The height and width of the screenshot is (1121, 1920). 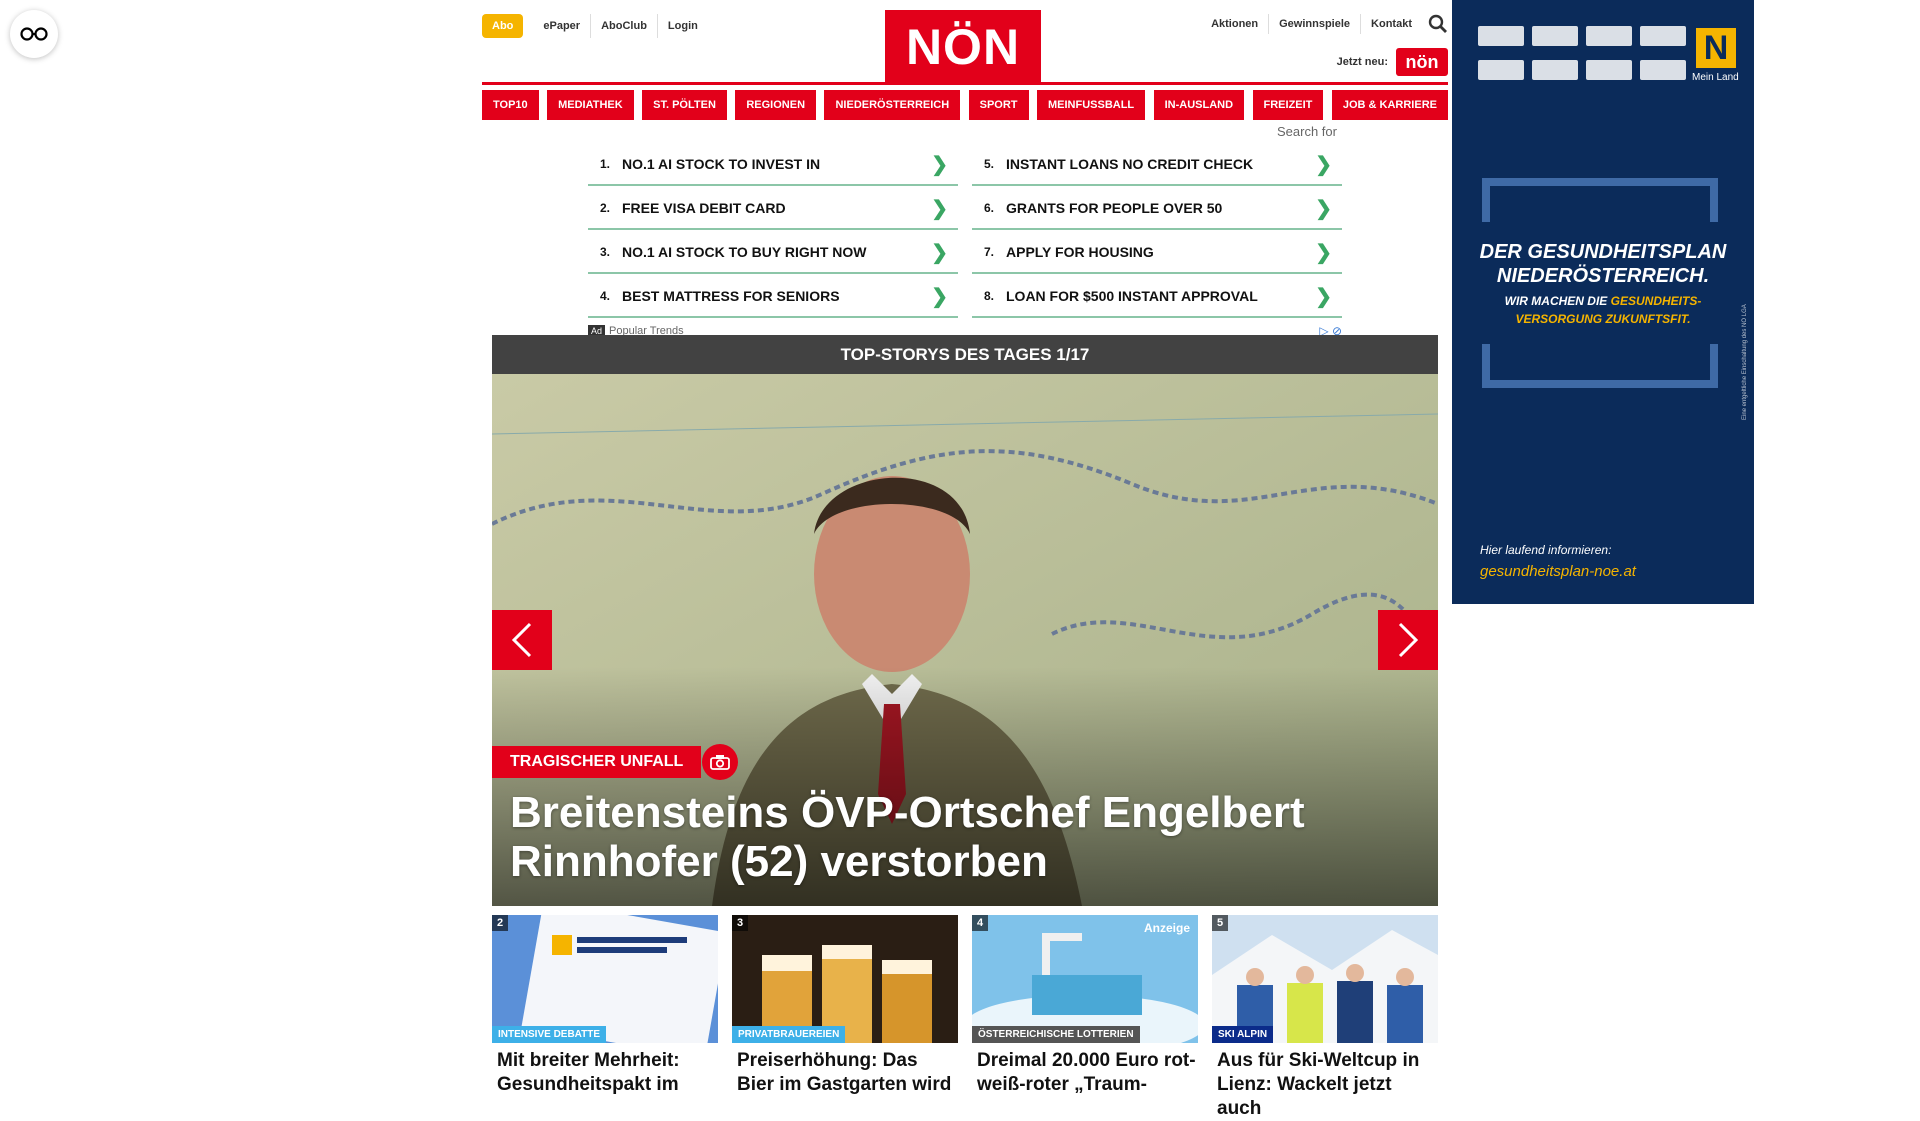 I want to click on ad-subline-part3: VERSORGUNG ZUKUNFTSFIT., so click(x=1603, y=319).